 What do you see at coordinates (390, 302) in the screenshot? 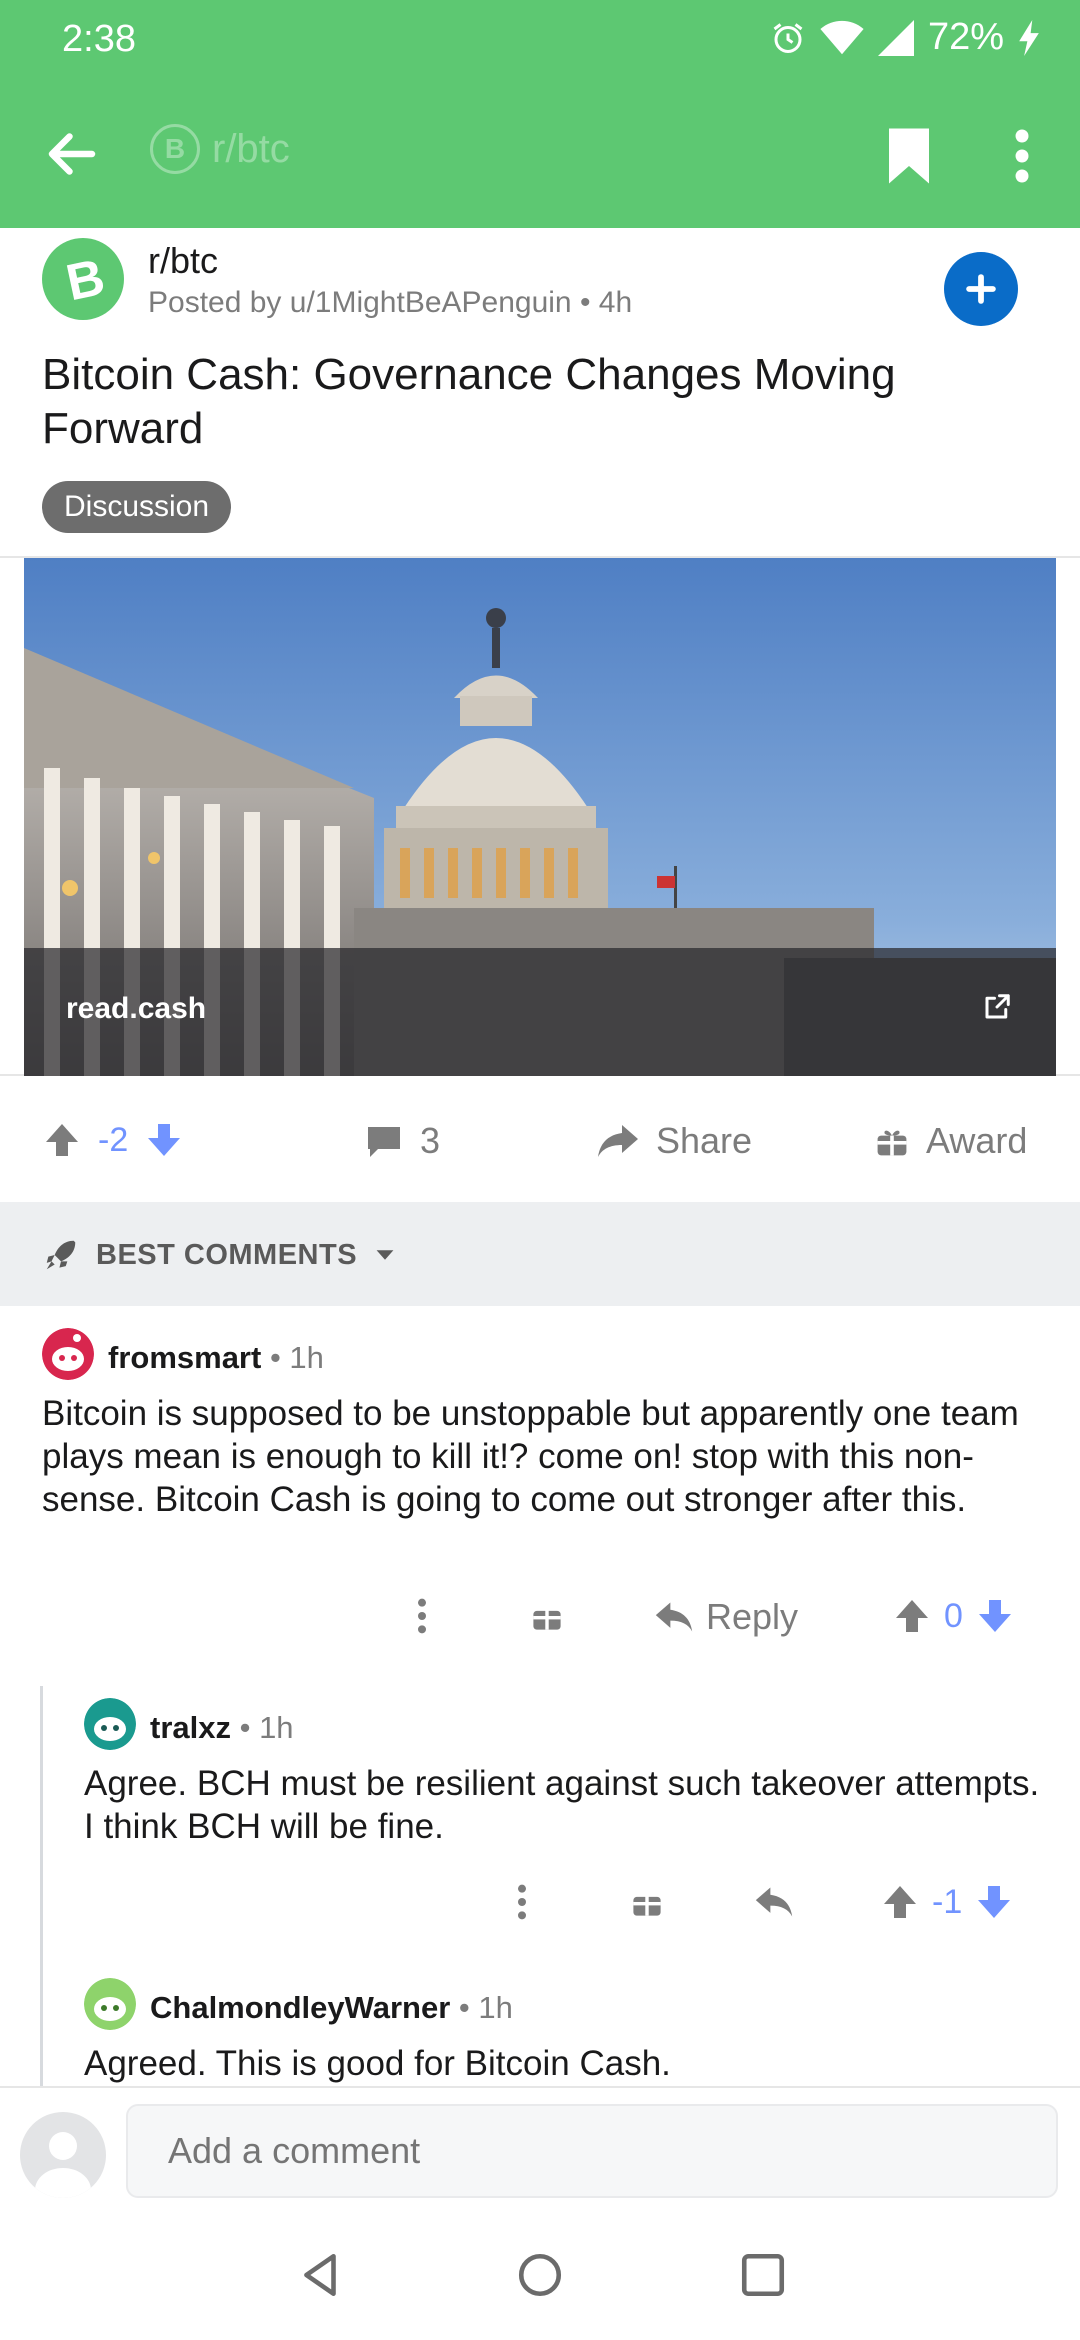
I see `post-meta: Posted by u/1MightBeAPenguin • 4h` at bounding box center [390, 302].